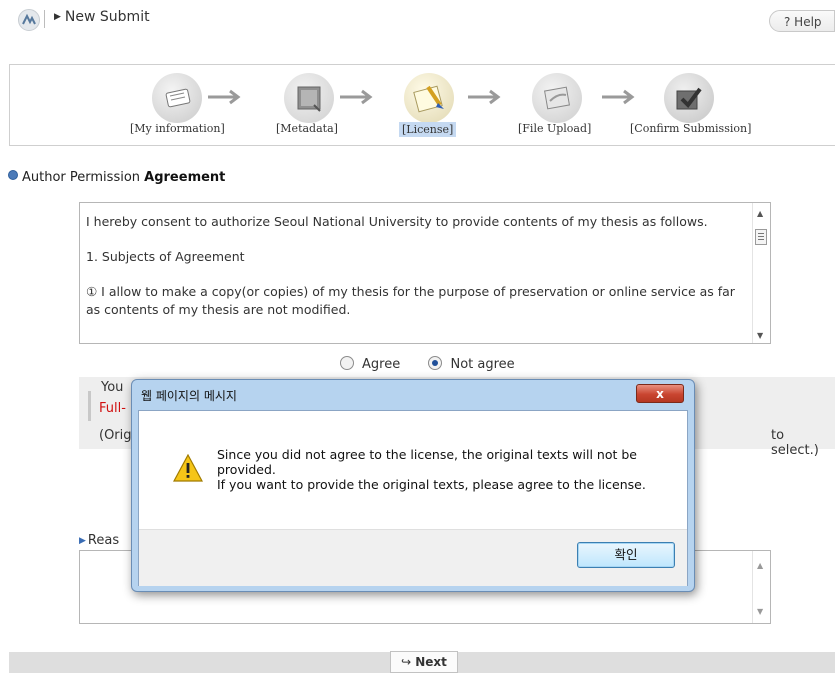 The width and height of the screenshot is (835, 673). I want to click on notice-divider, so click(89, 406).